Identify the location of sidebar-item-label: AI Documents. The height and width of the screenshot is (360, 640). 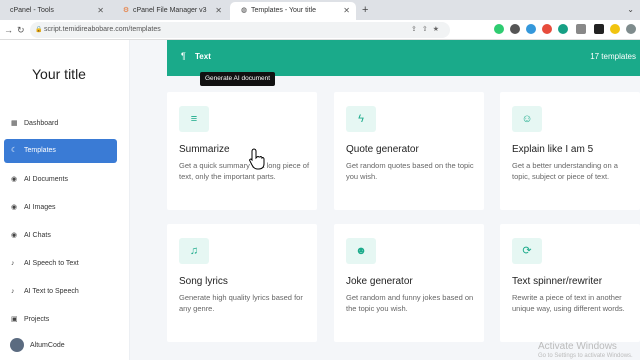
(46, 179).